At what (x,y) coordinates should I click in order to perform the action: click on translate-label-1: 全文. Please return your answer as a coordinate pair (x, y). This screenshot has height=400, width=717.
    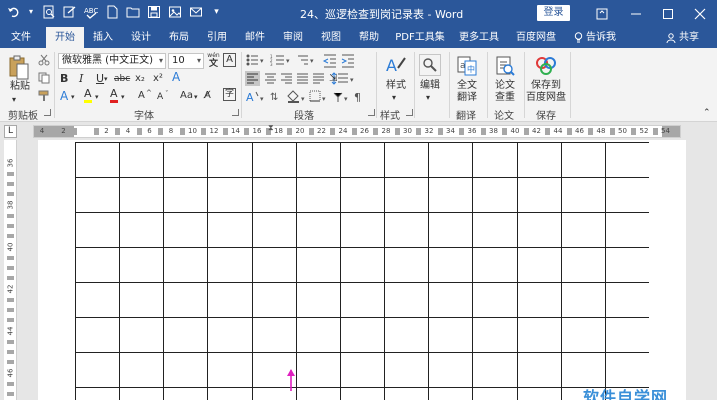
    Looking at the image, I should click on (467, 86).